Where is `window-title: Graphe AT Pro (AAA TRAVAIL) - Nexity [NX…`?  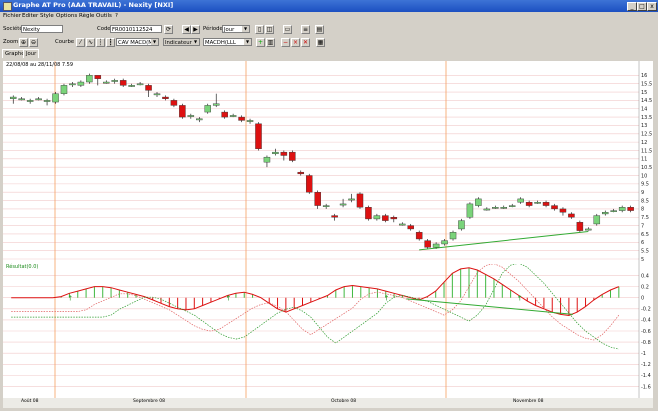 window-title: Graphe AT Pro (AAA TRAVAIL) - Nexity [NX… is located at coordinates (93, 5).